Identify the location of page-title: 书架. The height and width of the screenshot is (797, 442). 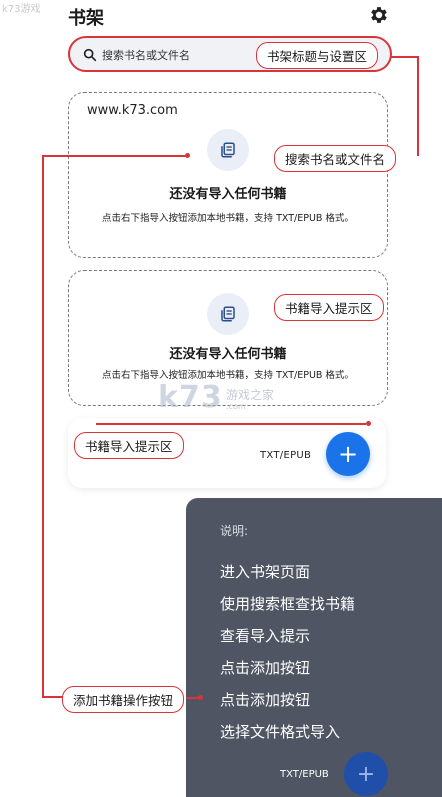
(86, 18).